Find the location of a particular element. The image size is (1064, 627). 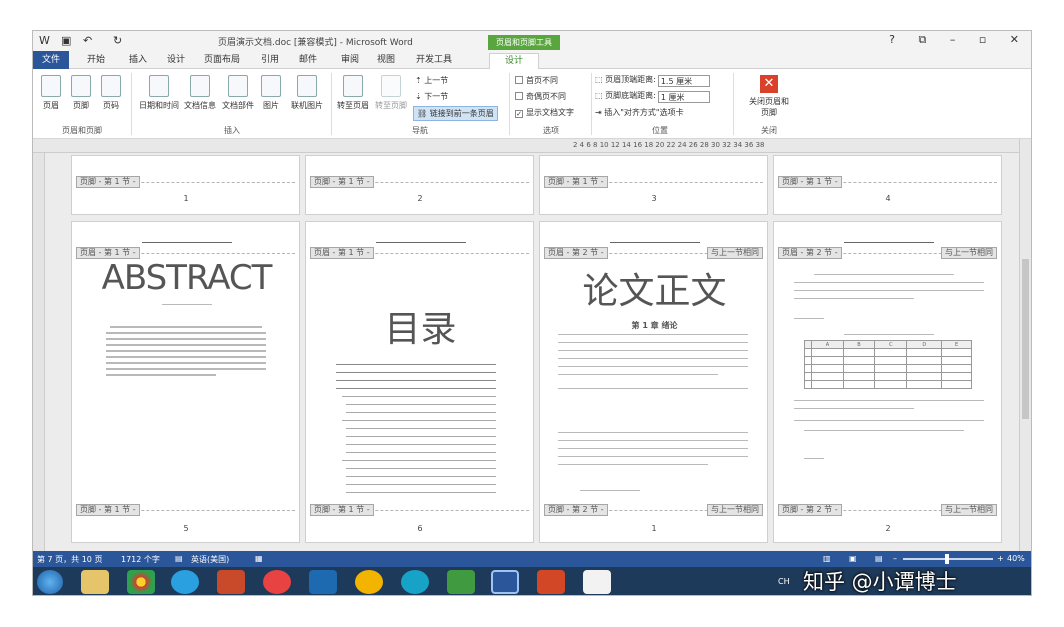

goto-header-button: 转至页眉 is located at coordinates (353, 93).